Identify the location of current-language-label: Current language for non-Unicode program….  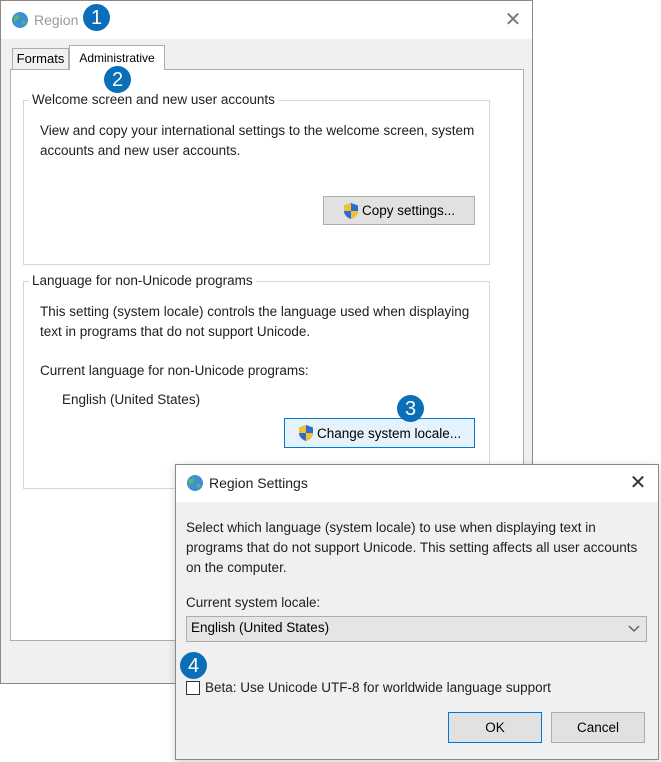
(174, 370).